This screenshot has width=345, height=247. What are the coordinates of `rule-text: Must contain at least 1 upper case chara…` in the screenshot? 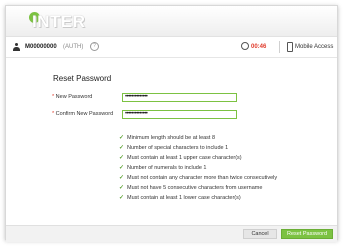 It's located at (184, 158).